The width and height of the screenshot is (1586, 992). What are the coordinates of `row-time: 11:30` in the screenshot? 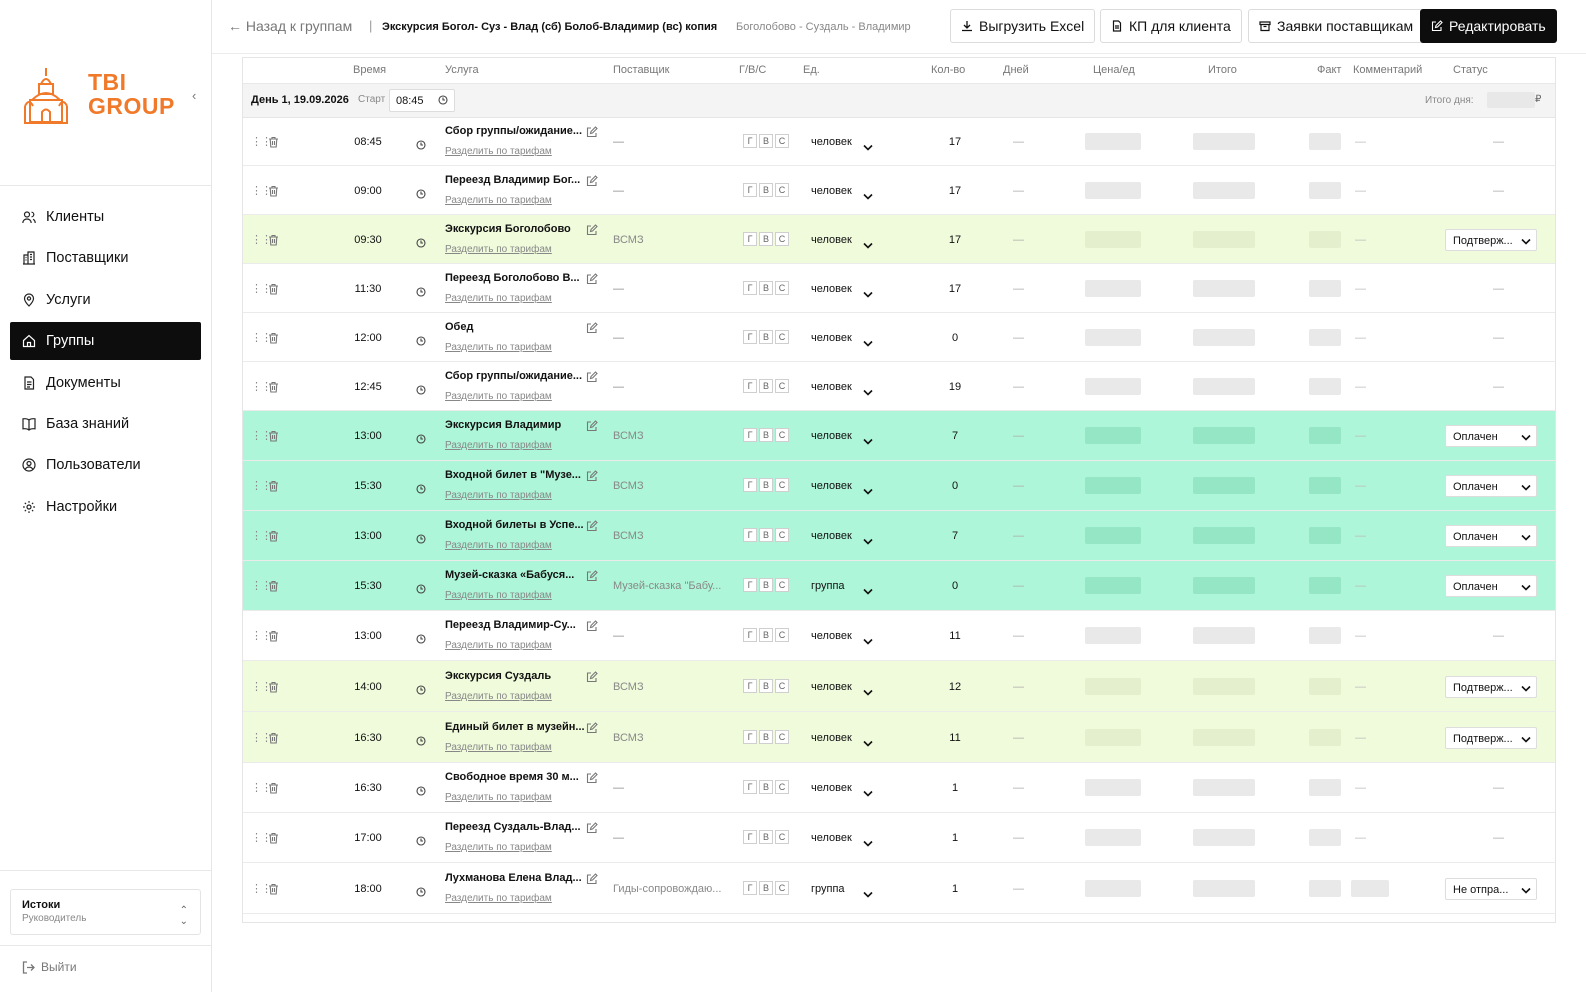 It's located at (368, 289).